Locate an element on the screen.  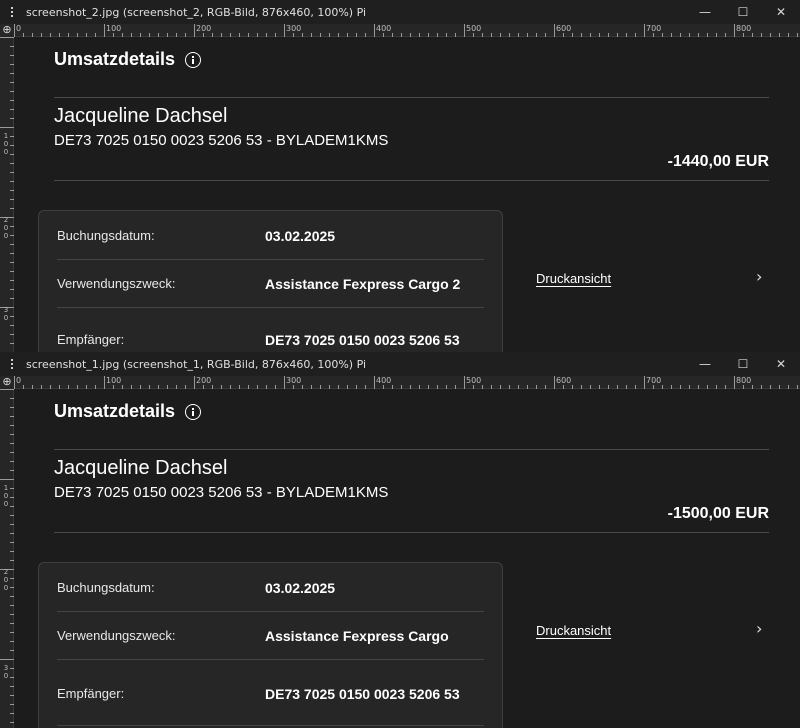
transaction-amount: -1500,00 EUR is located at coordinates (718, 513).